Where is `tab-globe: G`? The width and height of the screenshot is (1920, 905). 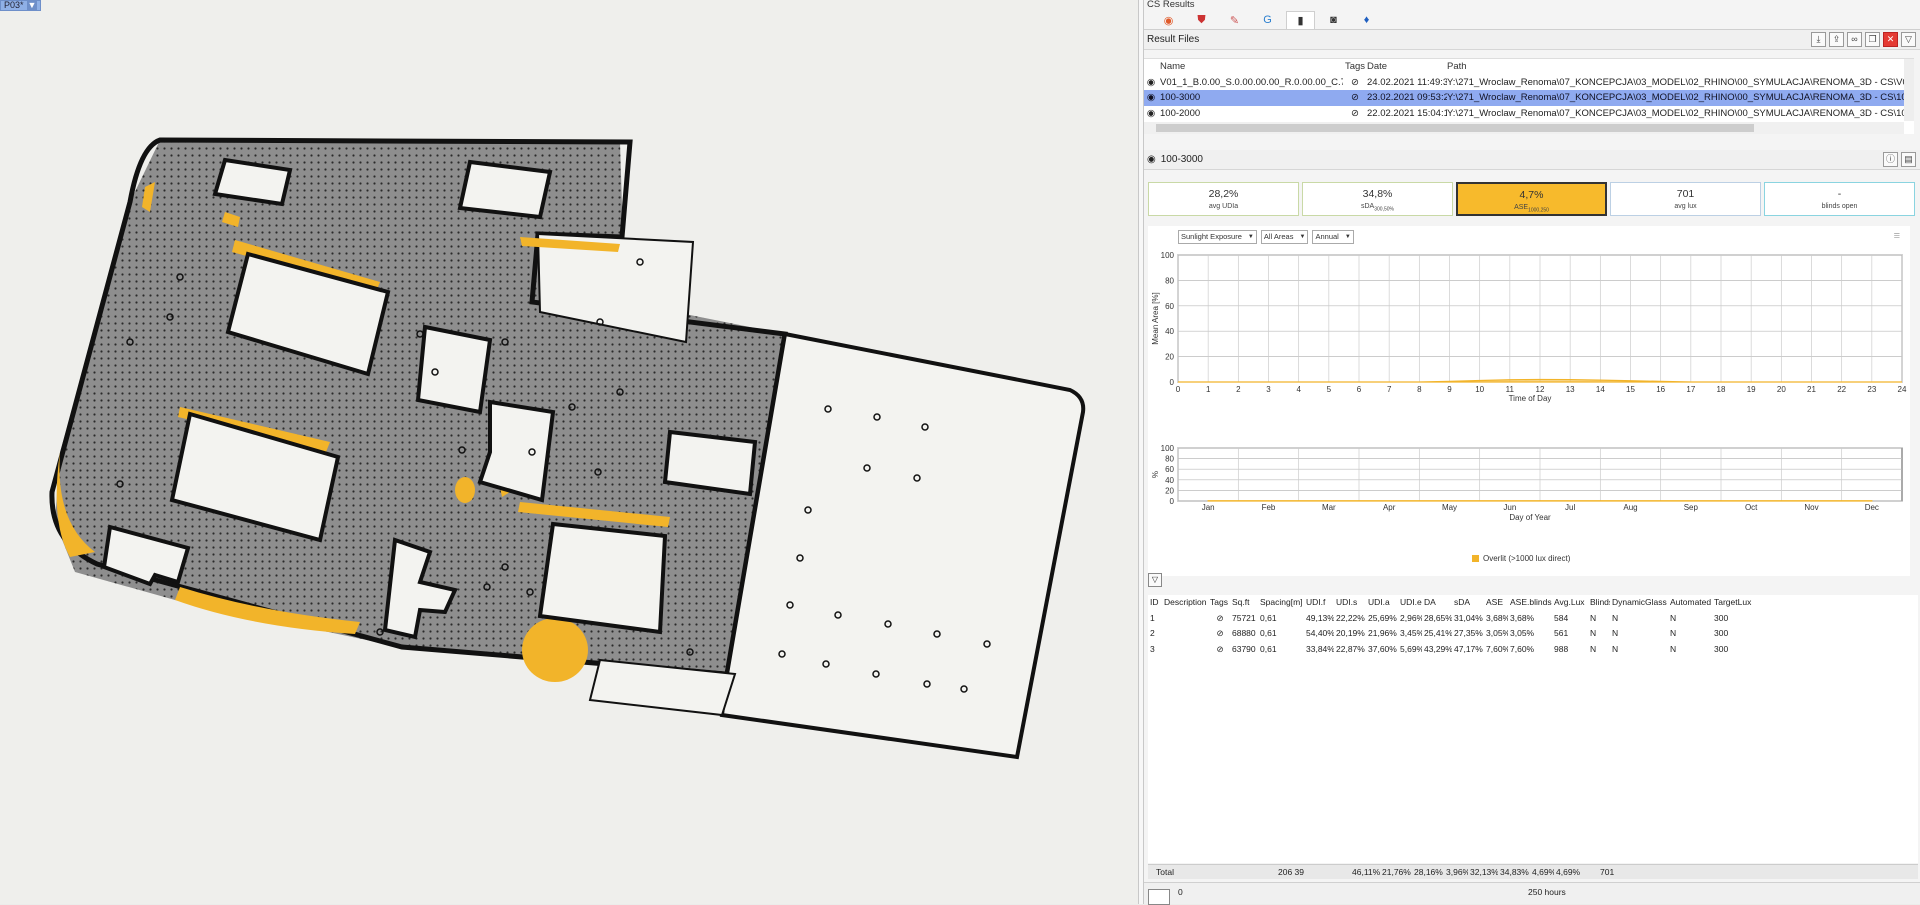
tab-globe: G is located at coordinates (1267, 20).